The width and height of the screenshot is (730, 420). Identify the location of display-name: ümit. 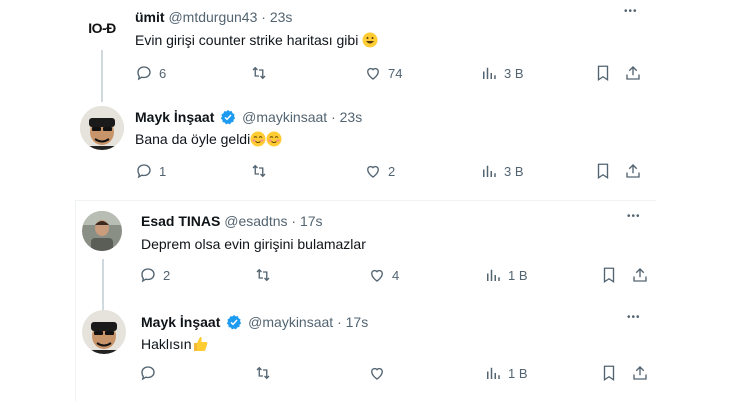
(150, 17).